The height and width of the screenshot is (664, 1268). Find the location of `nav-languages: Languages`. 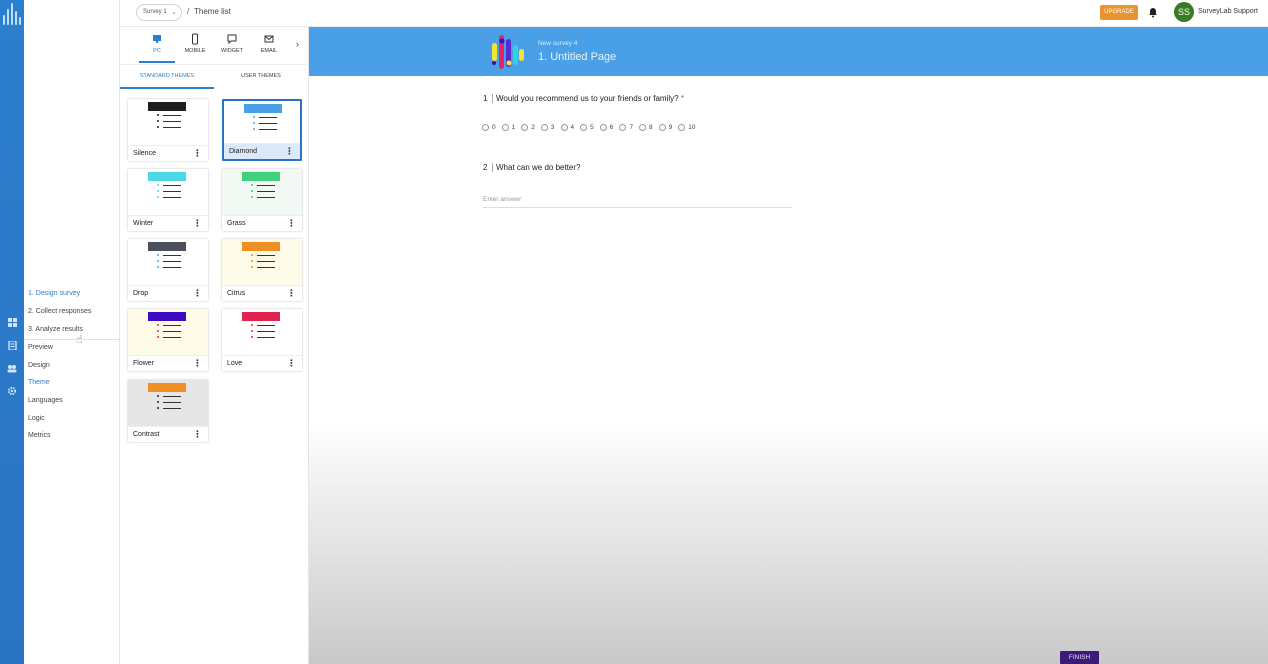

nav-languages: Languages is located at coordinates (45, 400).